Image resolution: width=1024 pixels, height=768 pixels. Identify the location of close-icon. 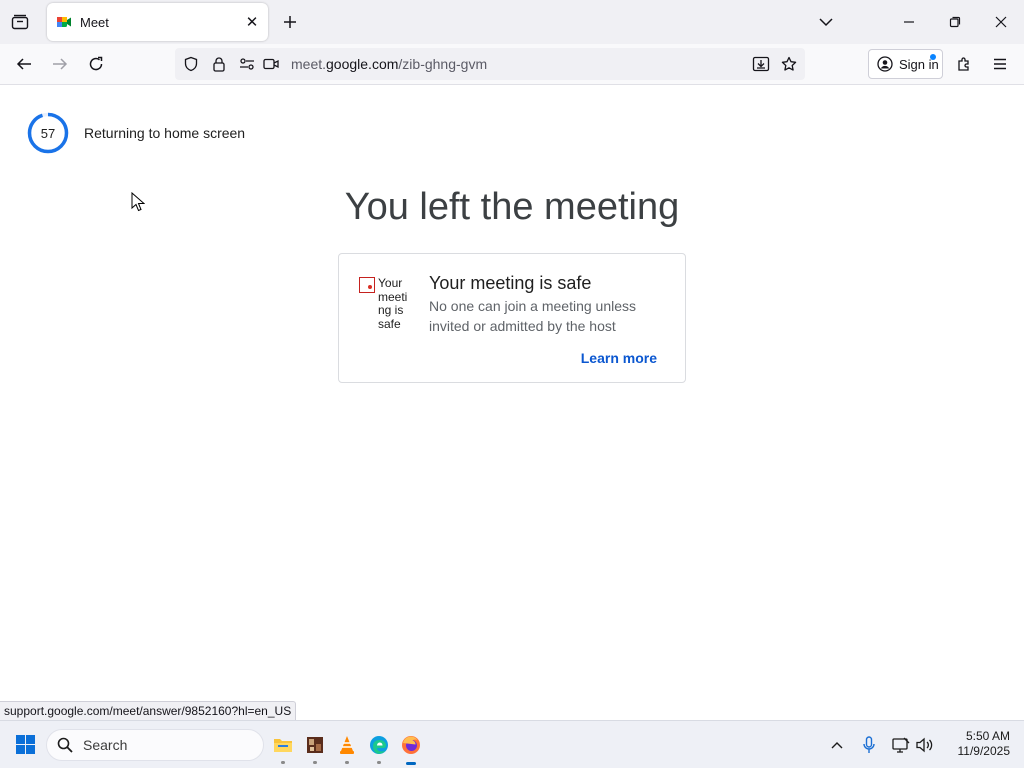
(1001, 22).